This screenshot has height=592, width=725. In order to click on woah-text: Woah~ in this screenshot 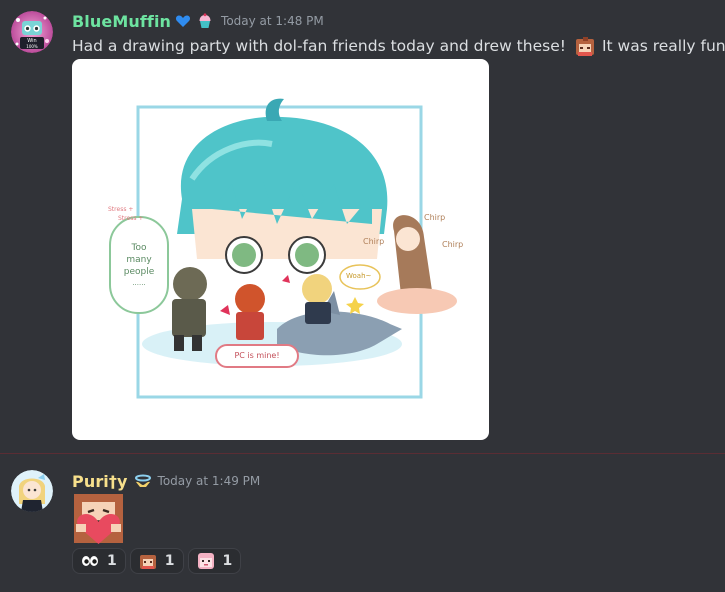, I will do `click(359, 276)`.